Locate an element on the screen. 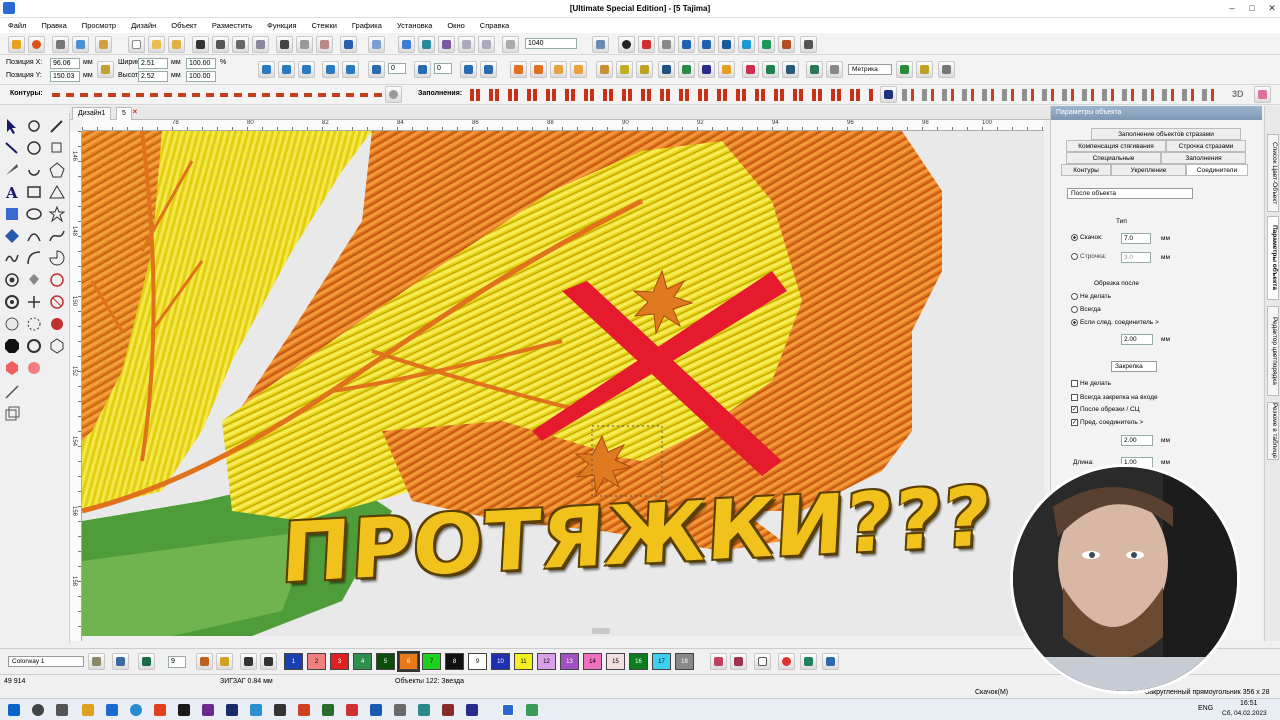 This screenshot has height=720, width=1280. file-explorer-icon is located at coordinates (88, 710).